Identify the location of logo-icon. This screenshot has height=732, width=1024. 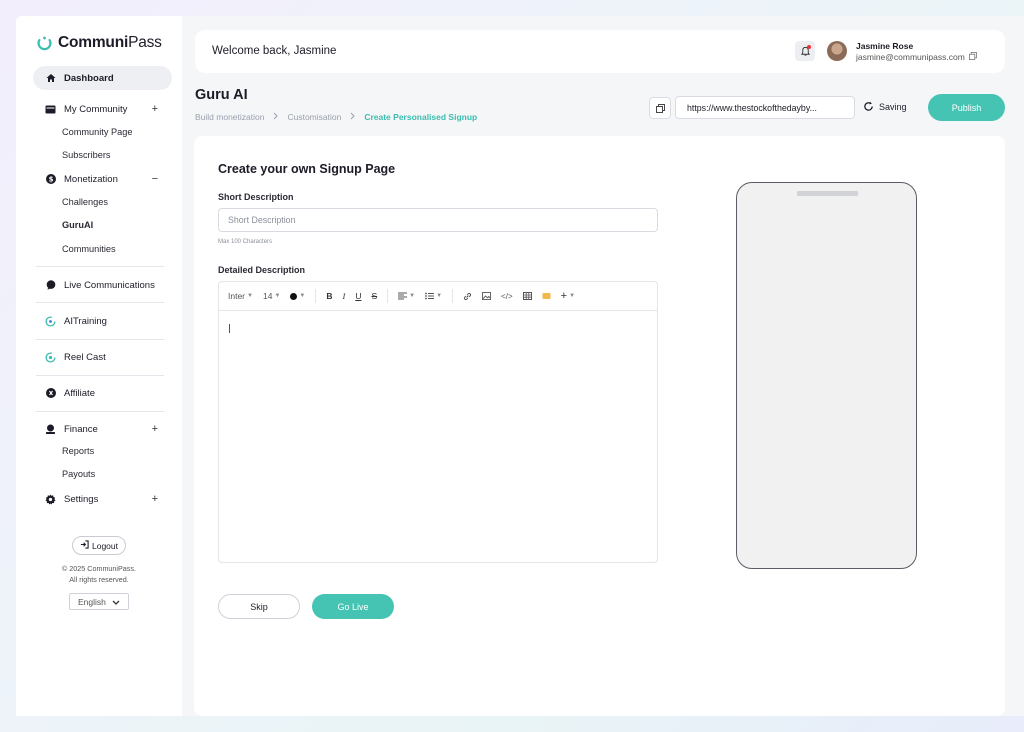
(44, 43).